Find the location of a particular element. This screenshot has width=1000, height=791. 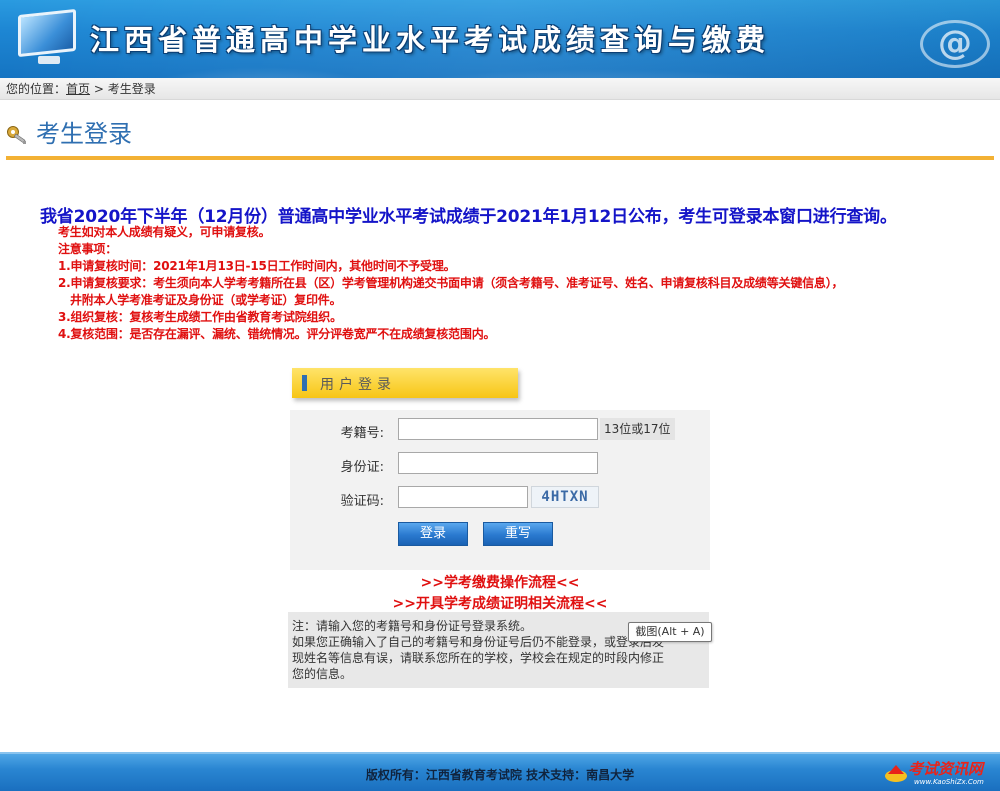

site-title: 江西省普通高中学业水平考试成绩查询与缴费 is located at coordinates (430, 40).